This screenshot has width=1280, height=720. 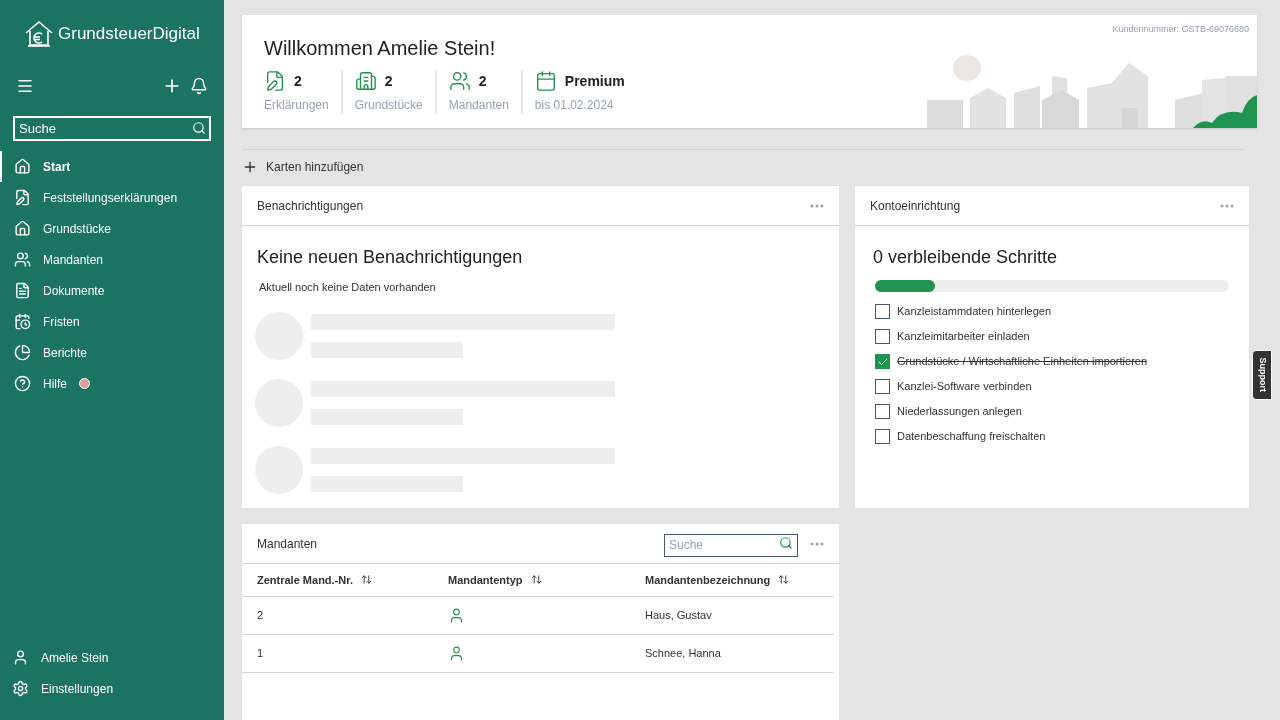 I want to click on logo-text: GrundsteuerDigital, so click(x=129, y=34).